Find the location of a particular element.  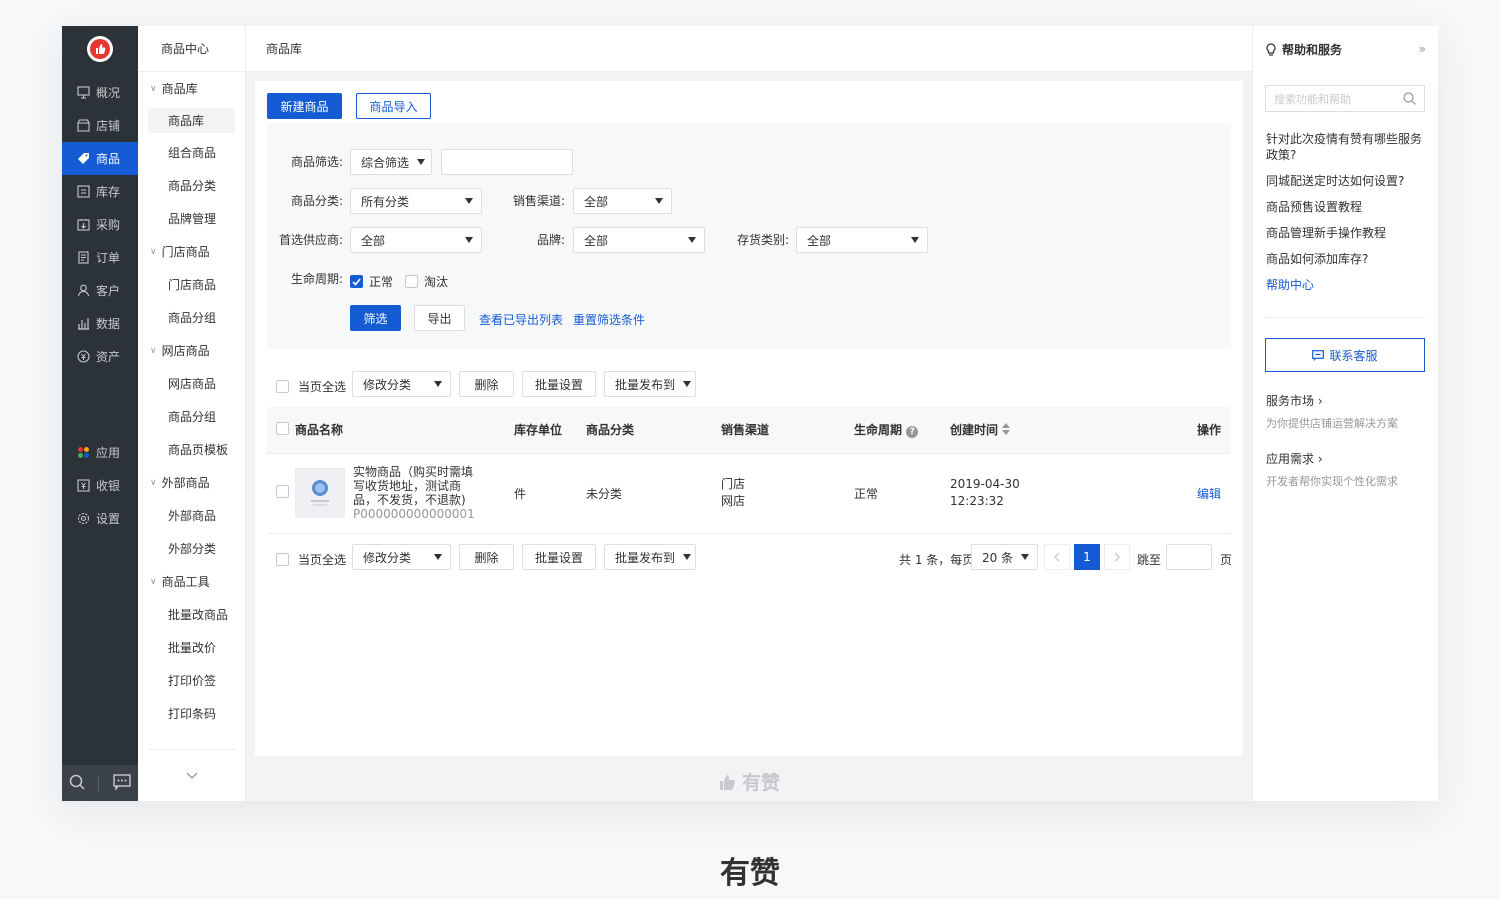

header-lifecycle-label: 生命周期 is located at coordinates (878, 430).